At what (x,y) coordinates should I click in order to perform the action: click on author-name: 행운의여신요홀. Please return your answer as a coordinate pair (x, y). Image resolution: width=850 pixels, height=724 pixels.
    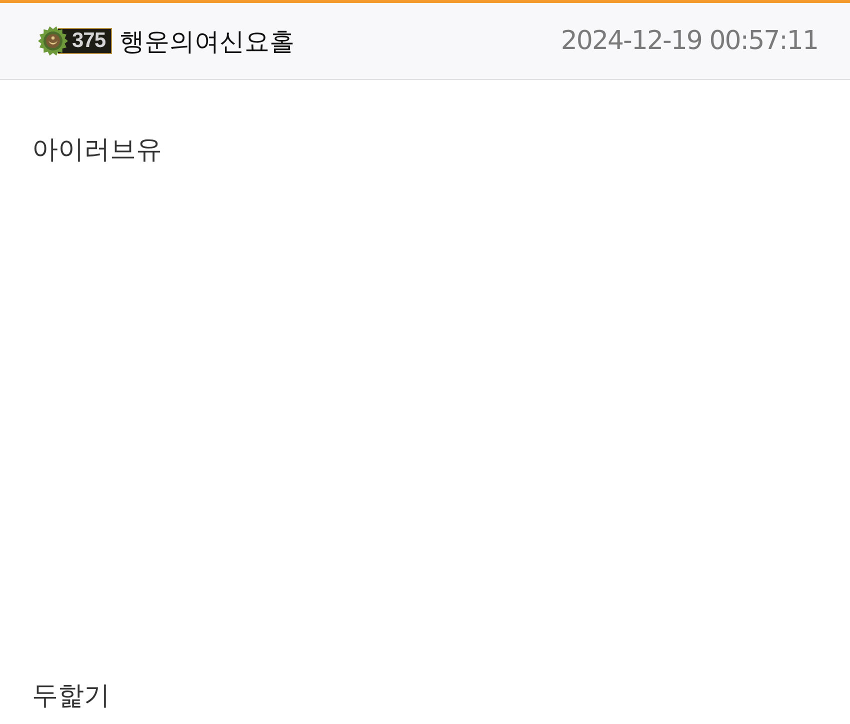
    Looking at the image, I should click on (207, 42).